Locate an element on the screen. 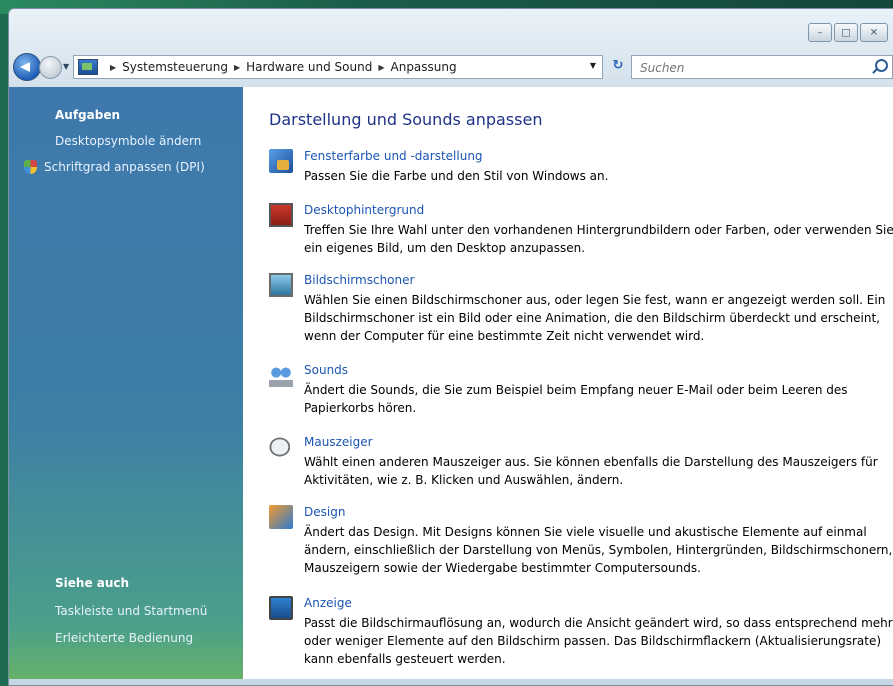 The width and height of the screenshot is (893, 686). breadcrumb-anpassung: Anpassung is located at coordinates (424, 67).